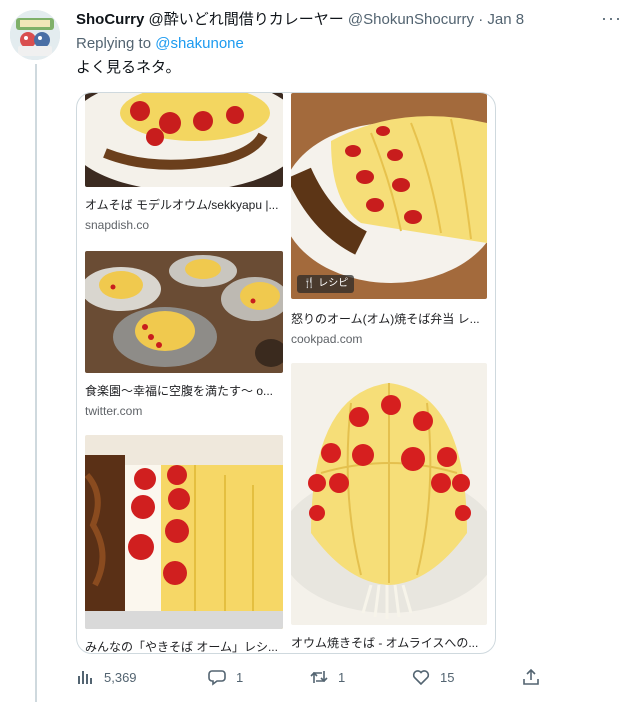 This screenshot has height=702, width=640. I want to click on views-button: 5,369, so click(106, 677).